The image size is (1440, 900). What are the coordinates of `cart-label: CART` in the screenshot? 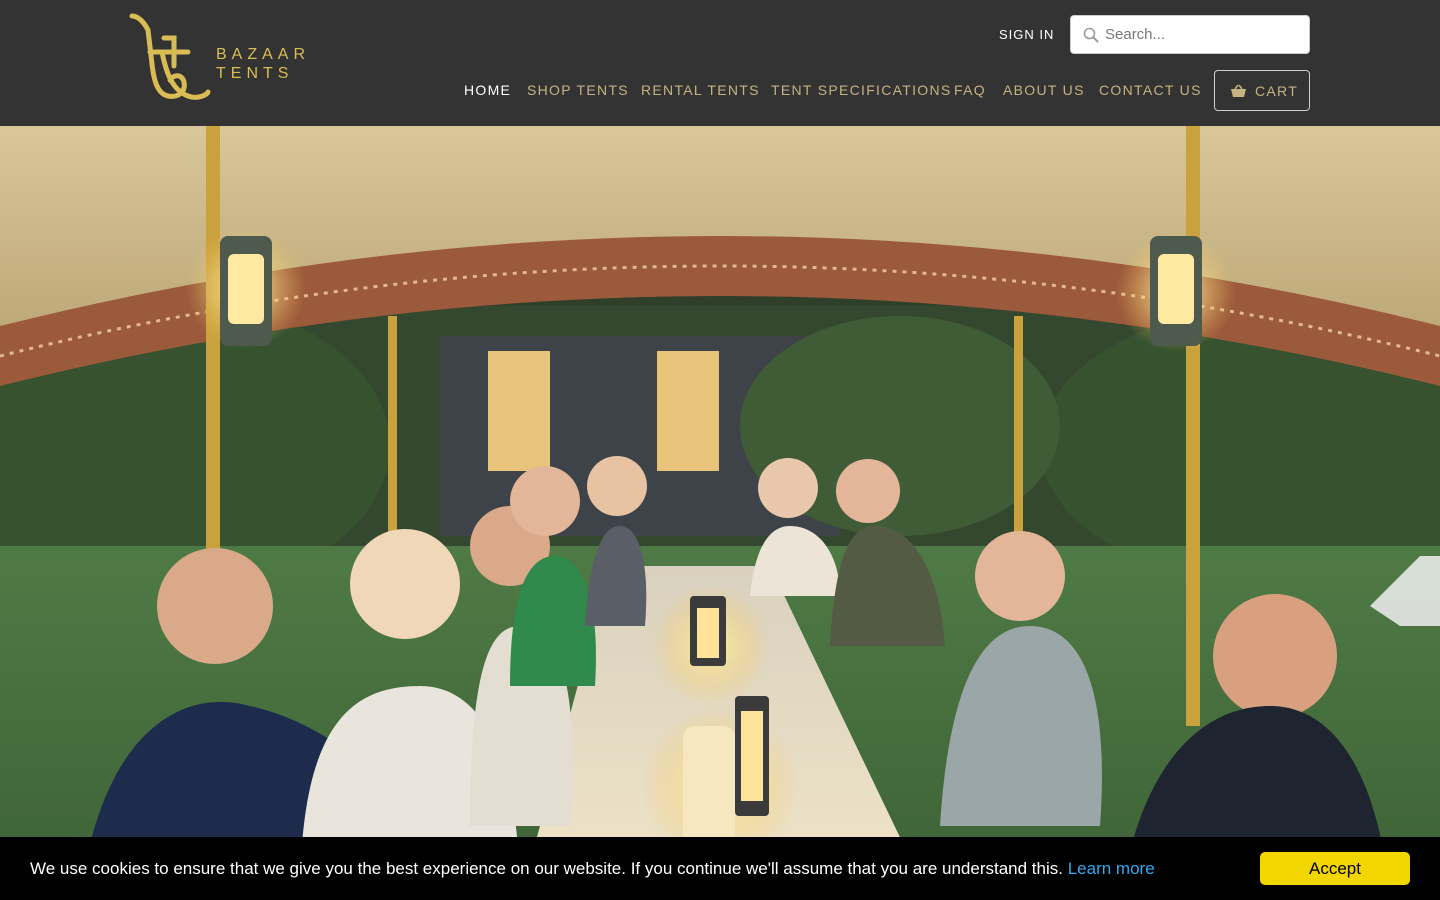 It's located at (1277, 91).